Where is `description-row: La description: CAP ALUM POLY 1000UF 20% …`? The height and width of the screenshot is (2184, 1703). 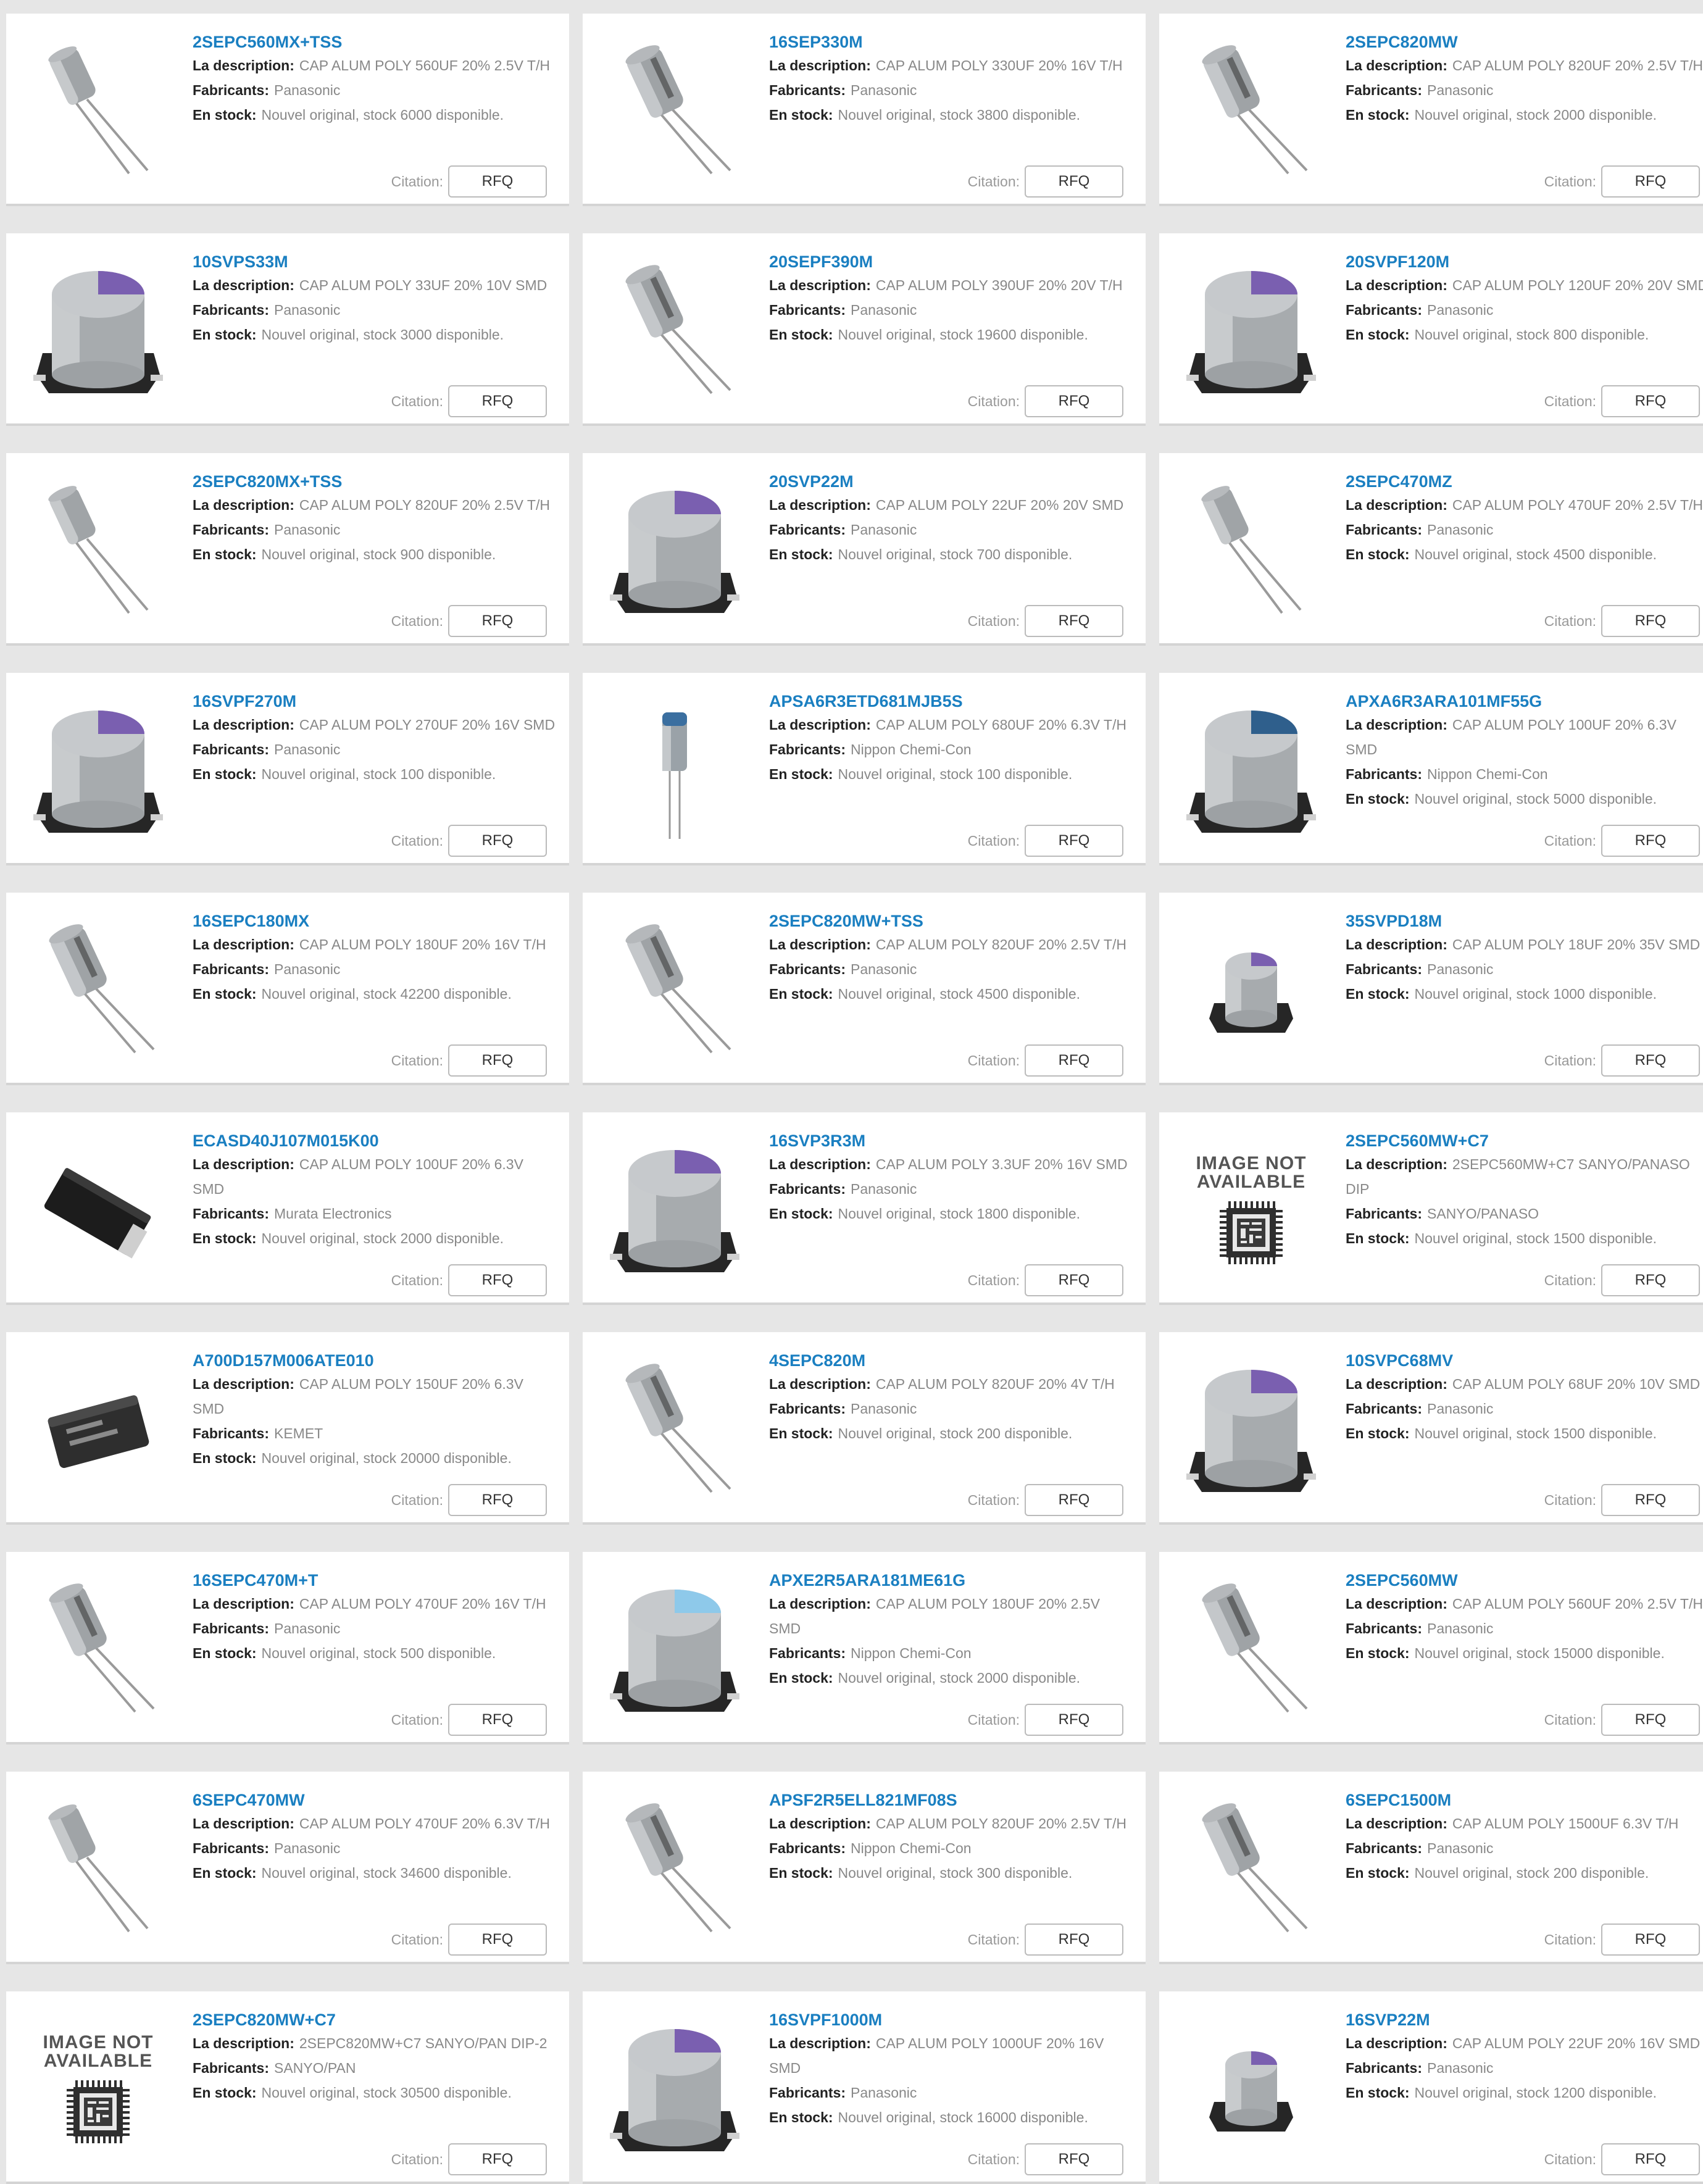 description-row: La description: CAP ALUM POLY 1000UF 20% … is located at coordinates (951, 2055).